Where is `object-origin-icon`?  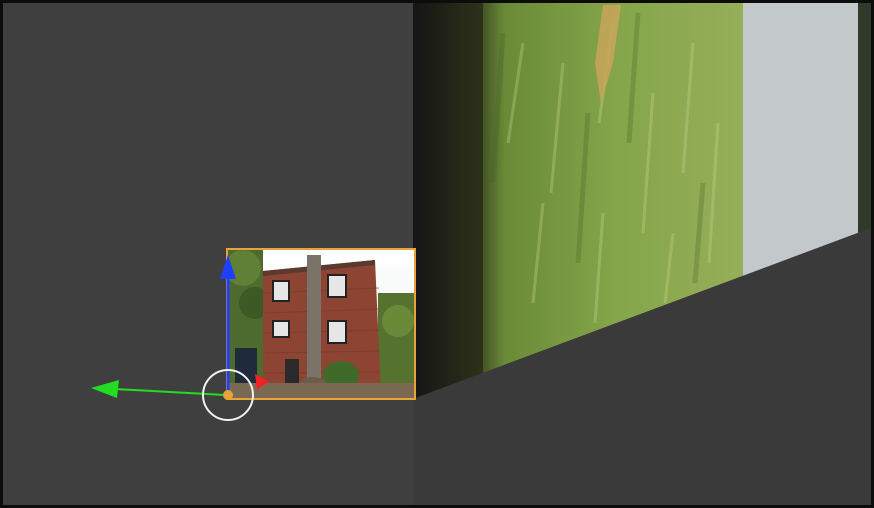
object-origin-icon is located at coordinates (228, 395).